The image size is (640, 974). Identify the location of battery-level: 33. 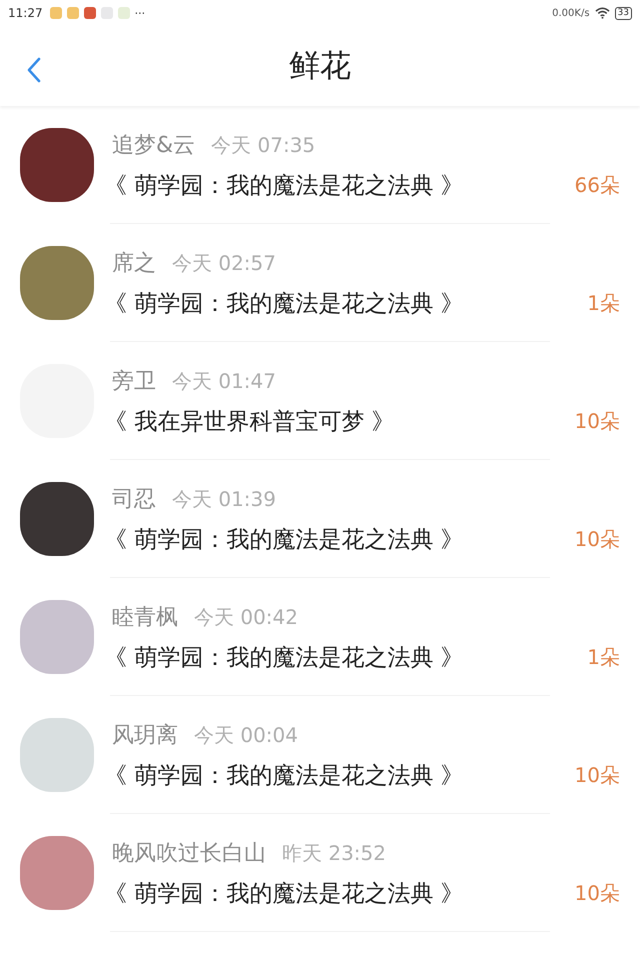
(623, 13).